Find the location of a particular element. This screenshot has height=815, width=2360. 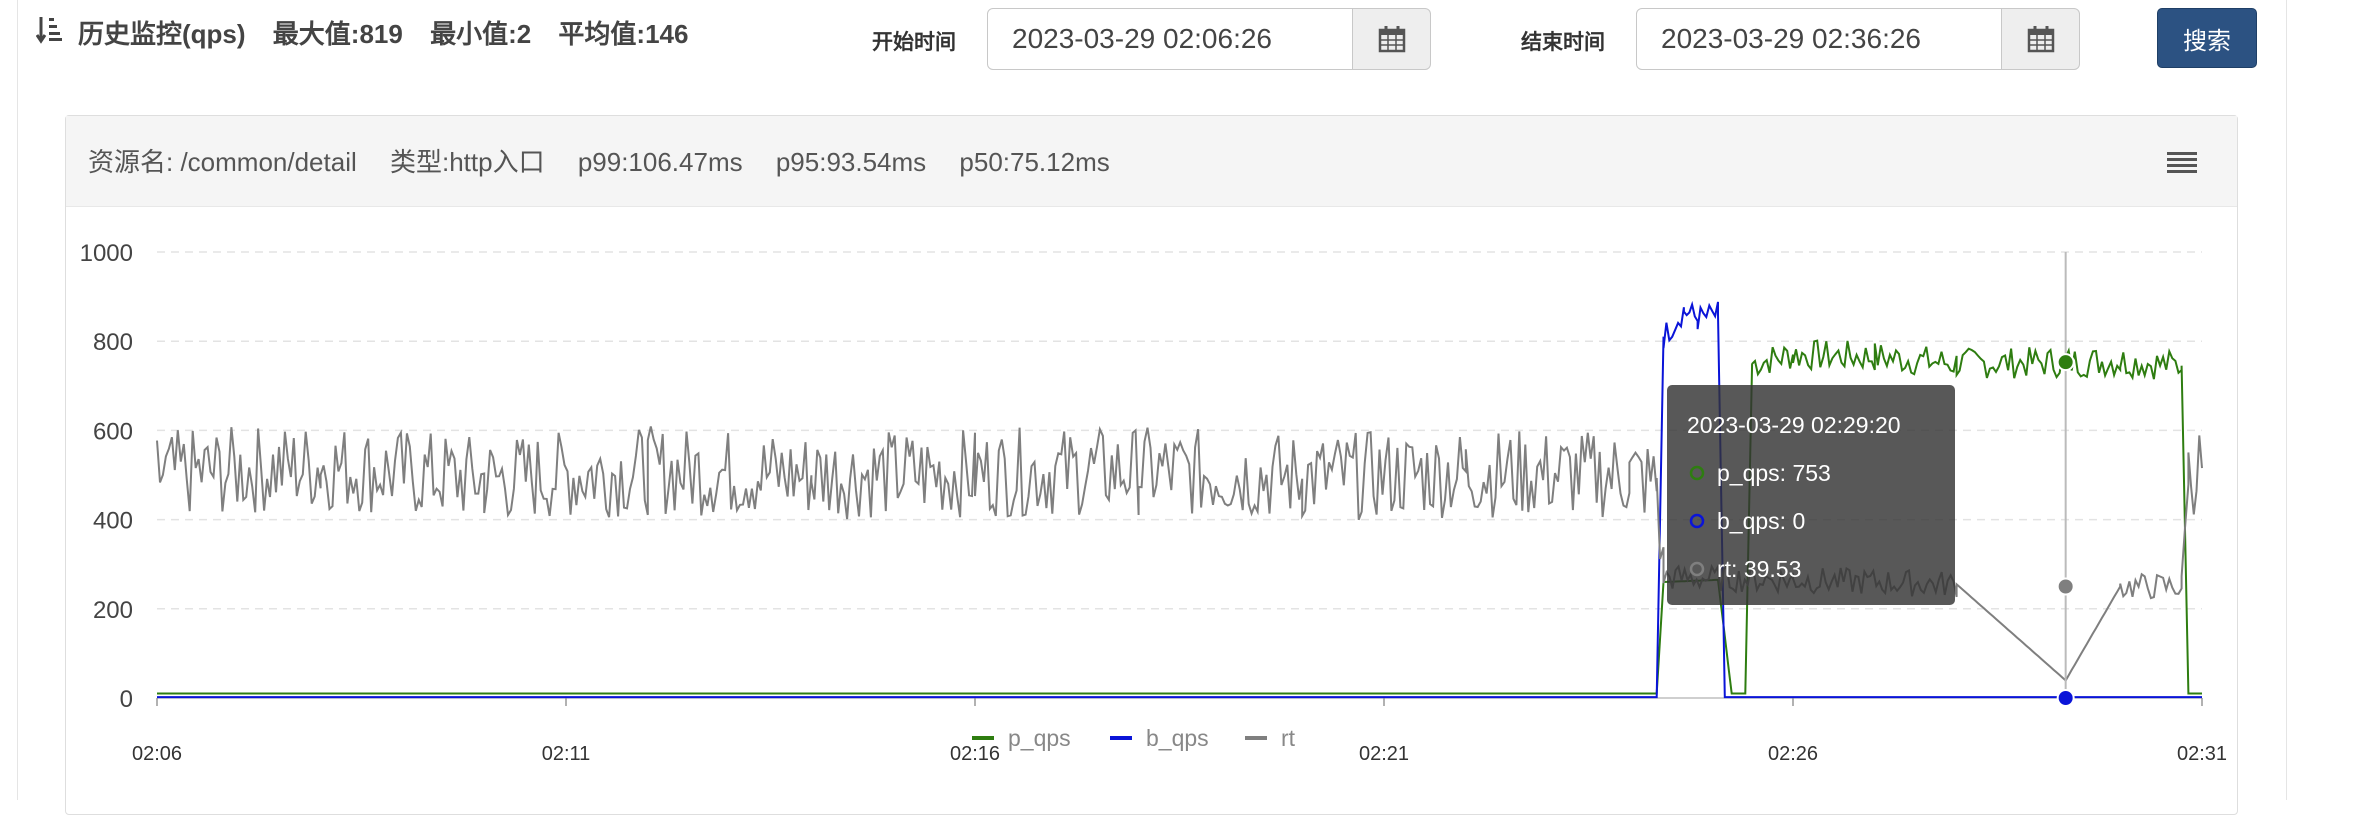

tooltip-row: p_qps: 753 is located at coordinates (1774, 473).